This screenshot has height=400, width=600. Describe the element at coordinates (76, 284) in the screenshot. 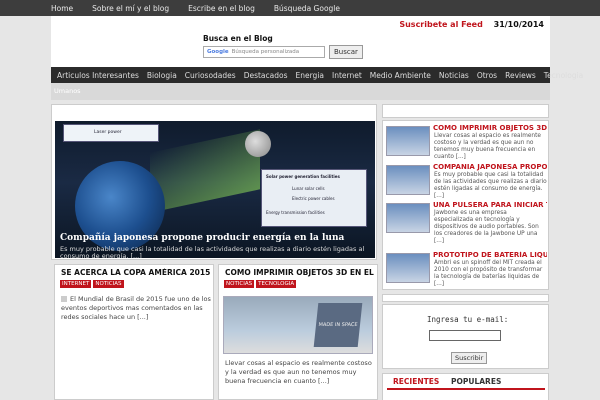

I see `tag-link: INTERNET` at that location.